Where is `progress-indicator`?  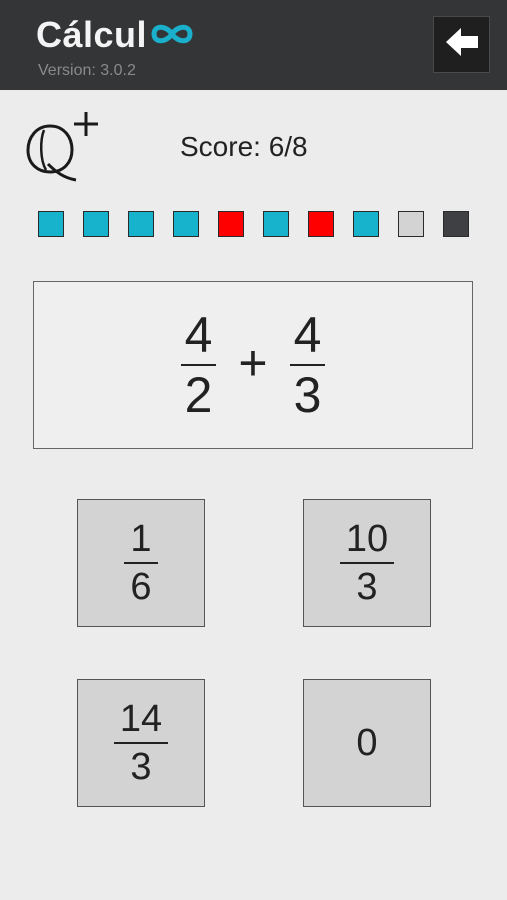
progress-indicator is located at coordinates (253, 224).